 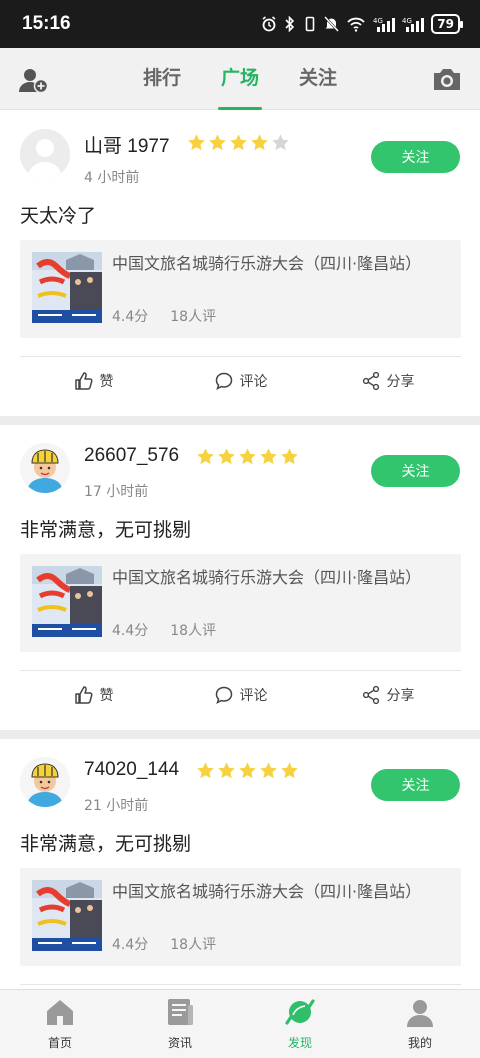 I want to click on username: 26607_576, so click(x=131, y=456).